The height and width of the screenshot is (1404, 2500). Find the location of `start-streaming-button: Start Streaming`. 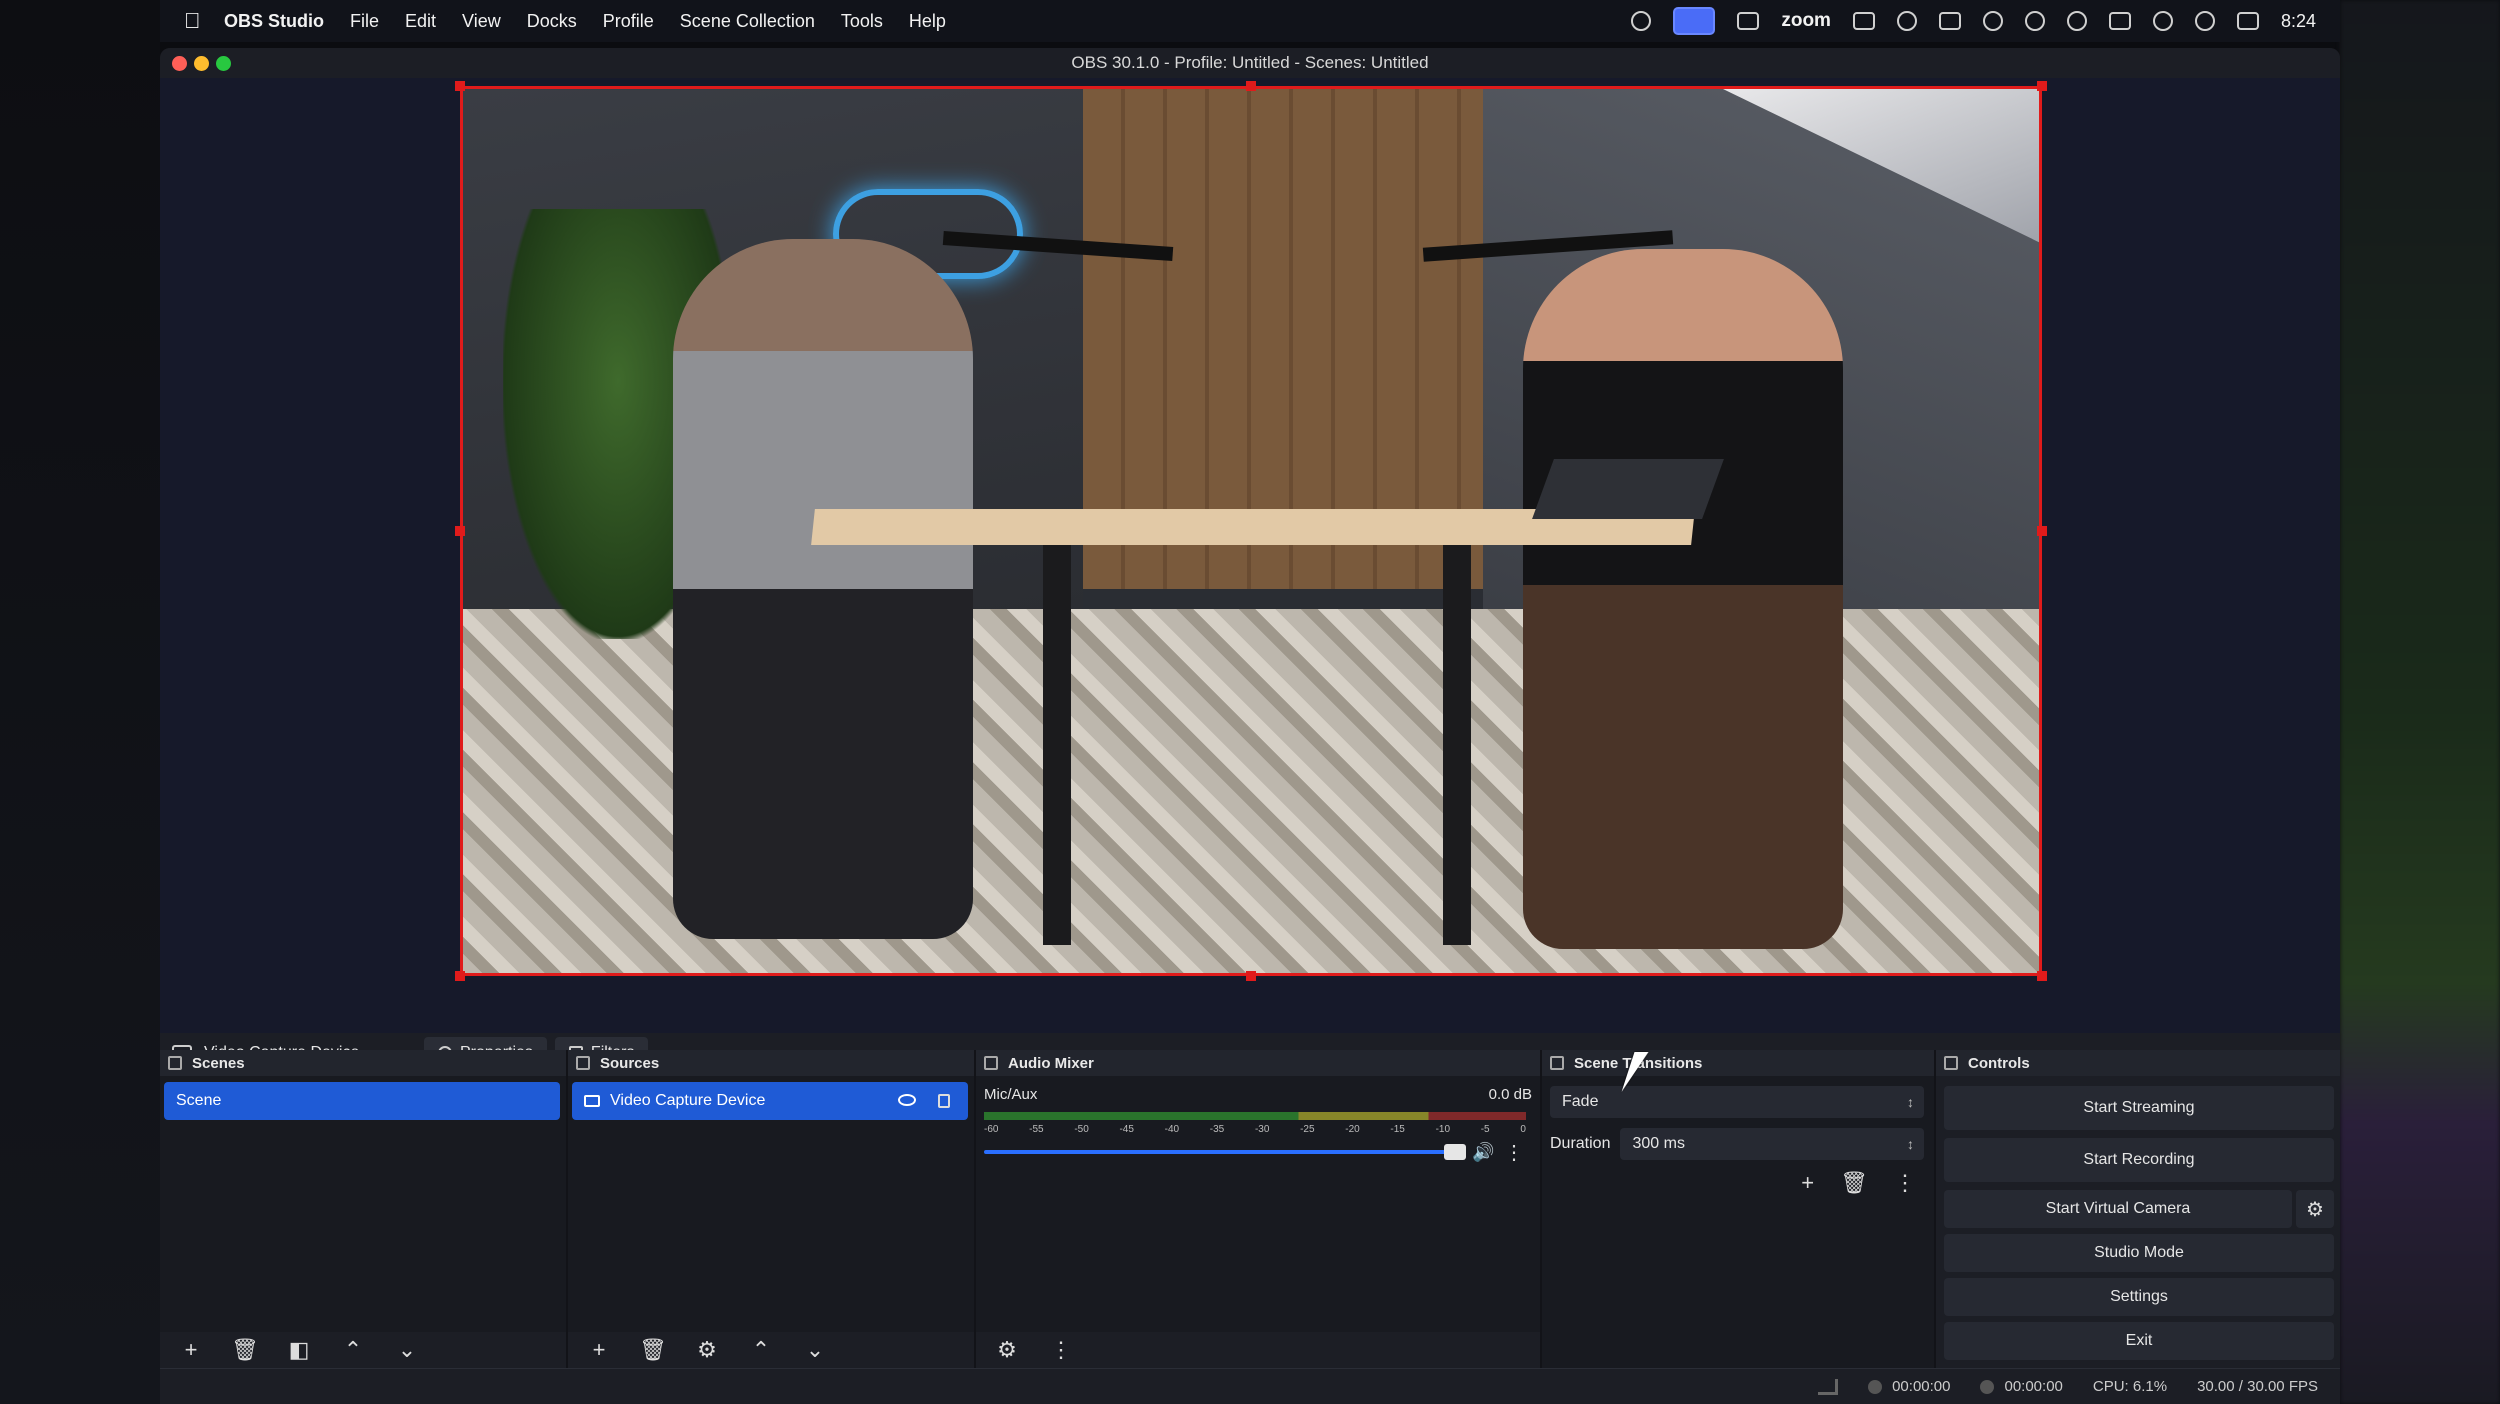

start-streaming-button: Start Streaming is located at coordinates (2139, 1108).